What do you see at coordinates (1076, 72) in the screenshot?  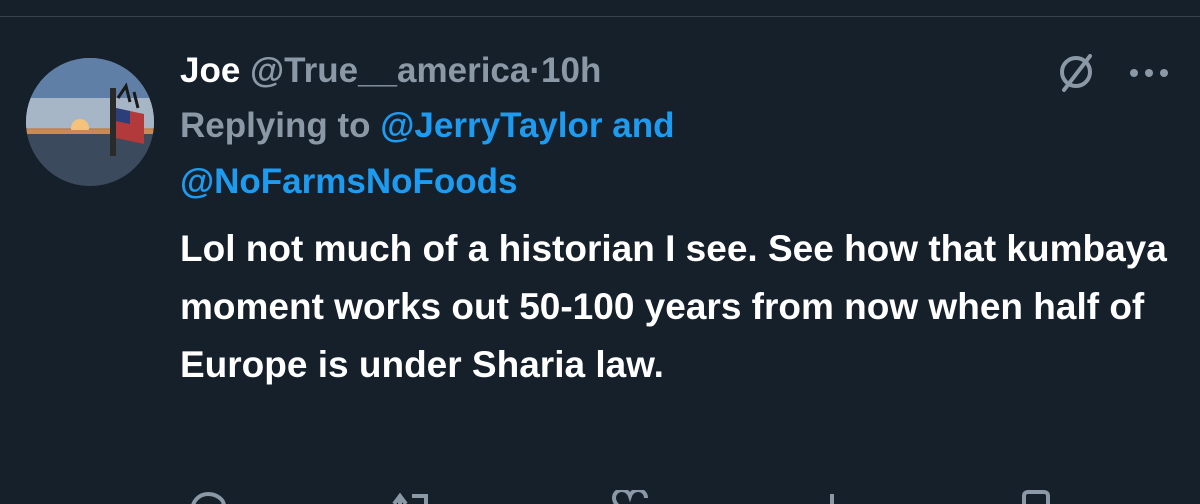 I see `grok-icon` at bounding box center [1076, 72].